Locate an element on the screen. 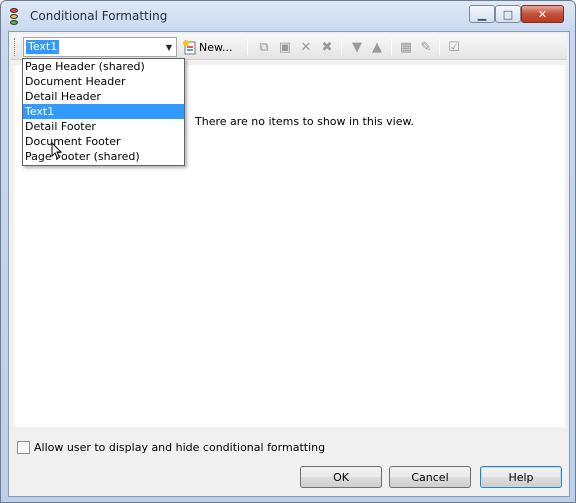  clear-icon: ✎ is located at coordinates (426, 47).